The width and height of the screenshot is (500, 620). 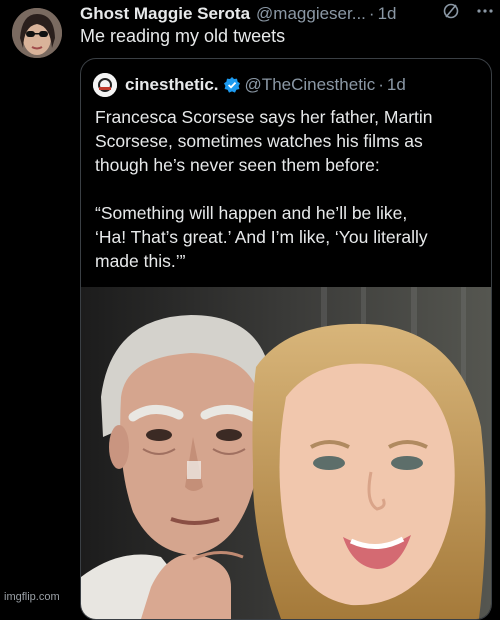 I want to click on imgflip-watermark: imgflip.com, so click(x=32, y=597).